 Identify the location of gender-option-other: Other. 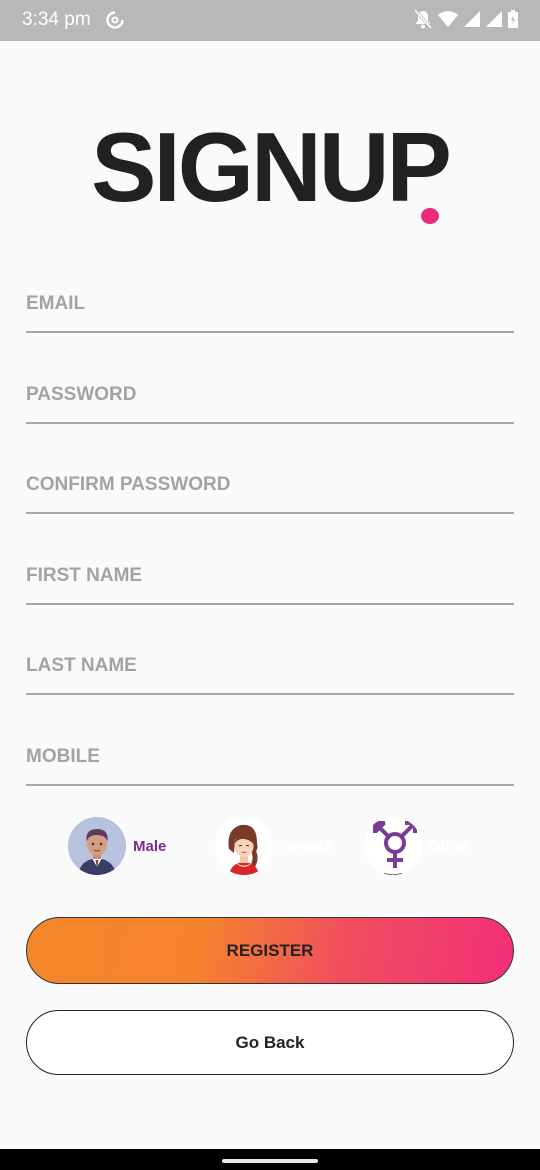
(416, 846).